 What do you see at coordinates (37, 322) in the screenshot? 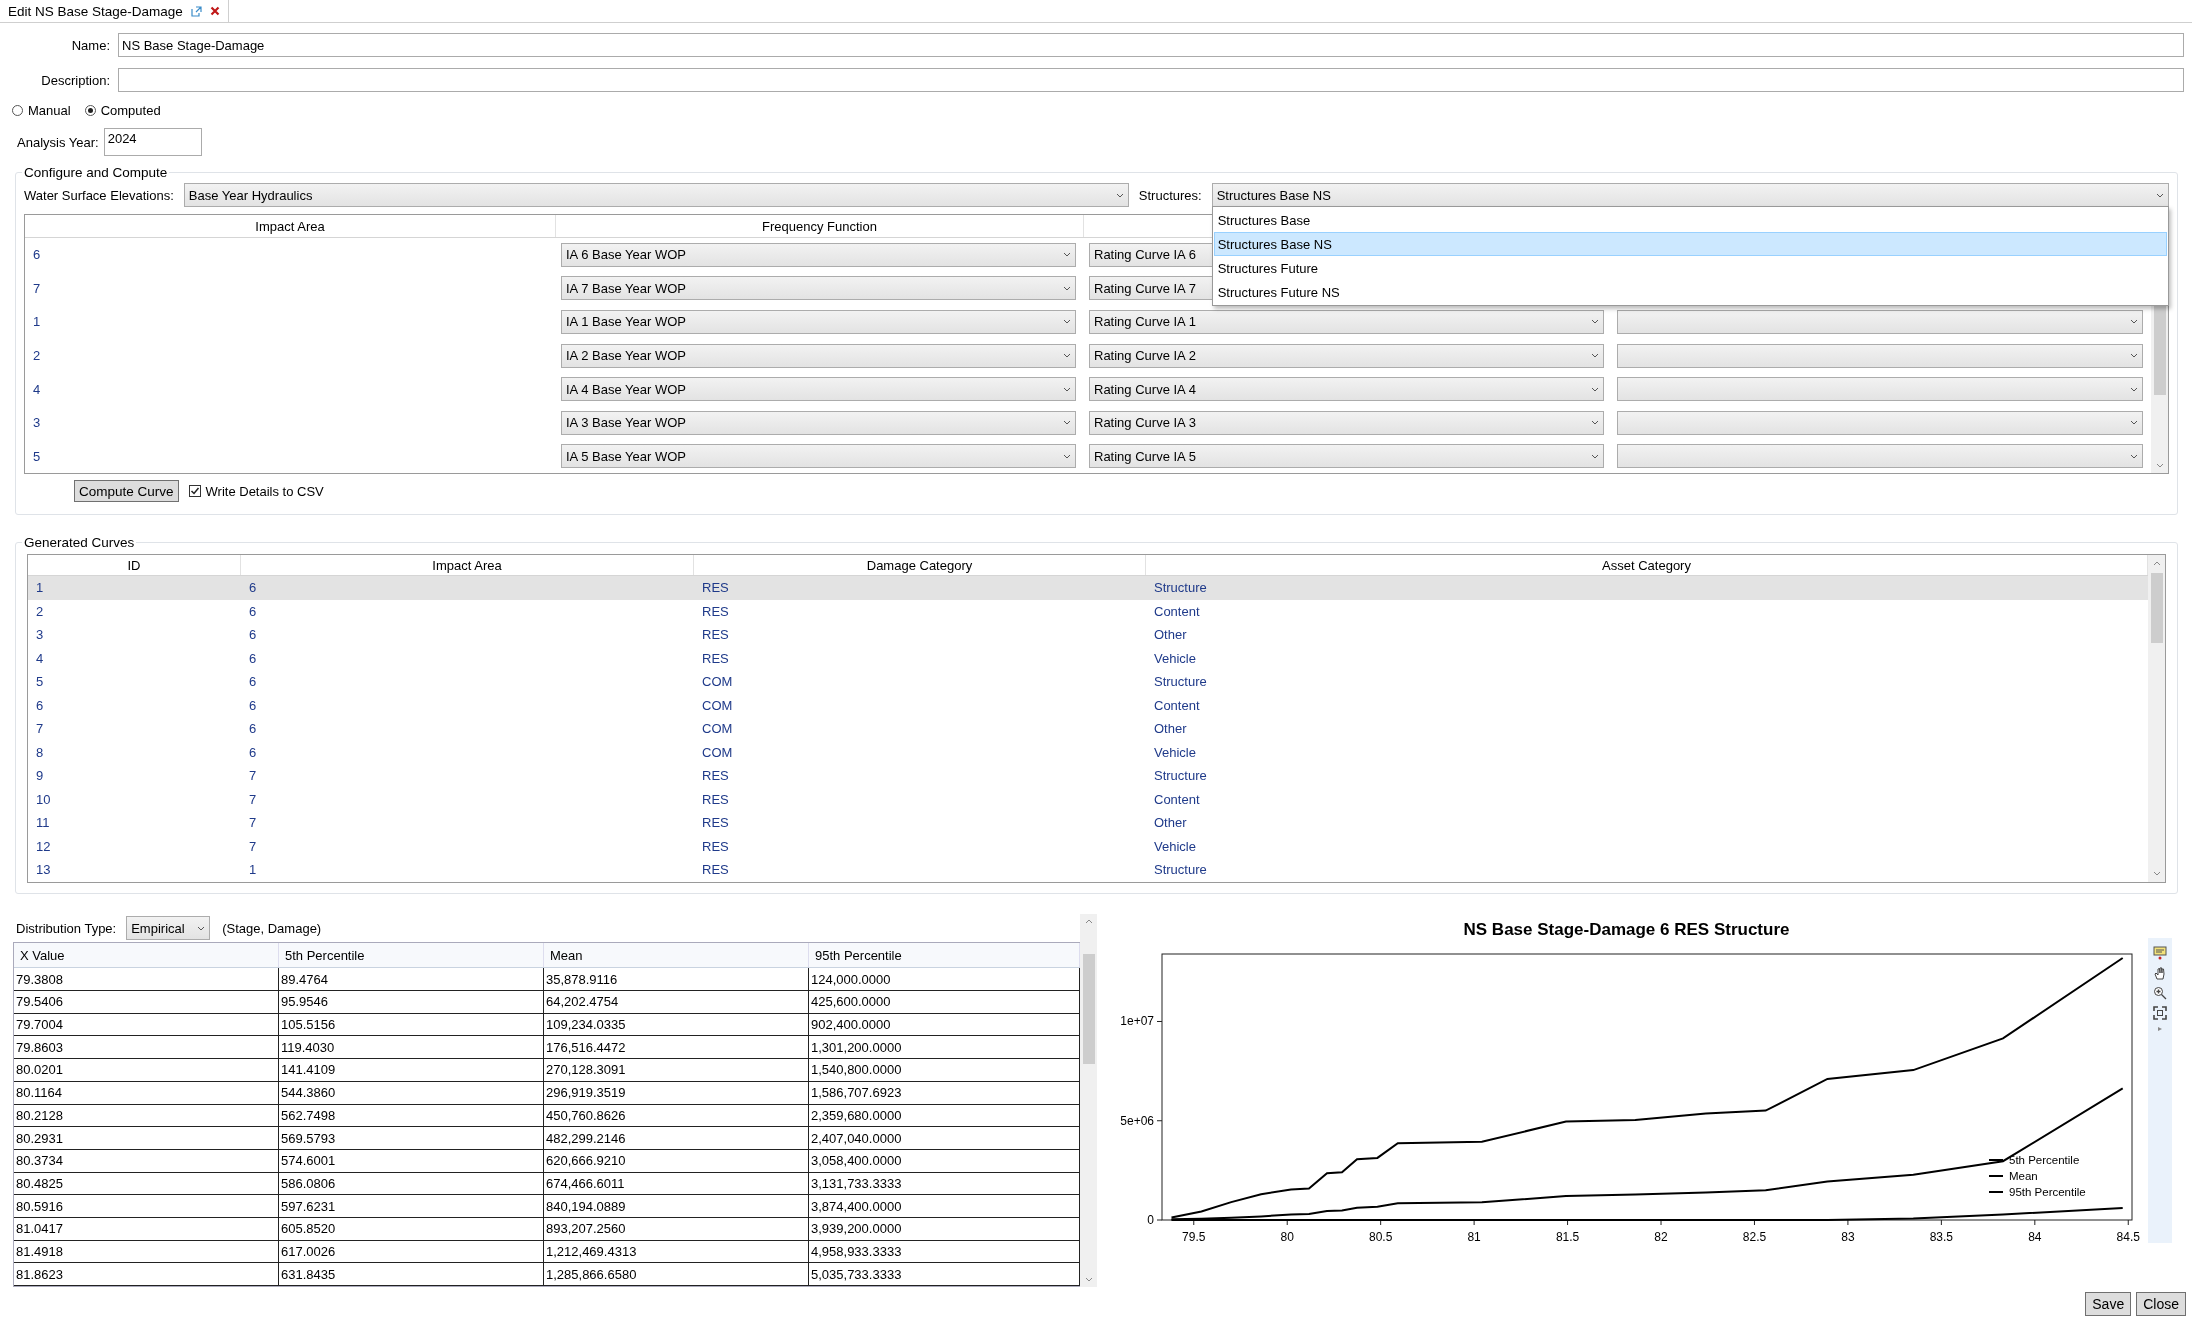
I see `table-cell-text: 1` at bounding box center [37, 322].